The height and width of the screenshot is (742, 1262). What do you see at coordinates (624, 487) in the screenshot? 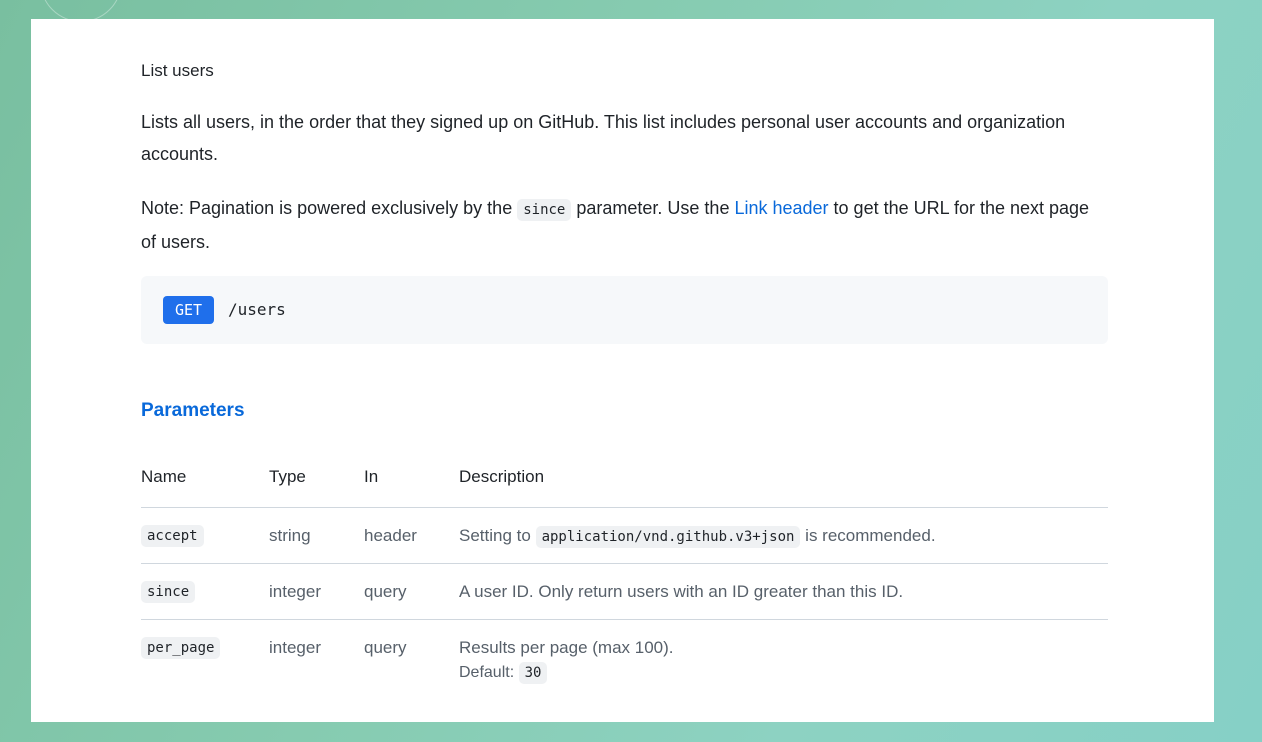
I see `table-header: Name Type In Description` at bounding box center [624, 487].